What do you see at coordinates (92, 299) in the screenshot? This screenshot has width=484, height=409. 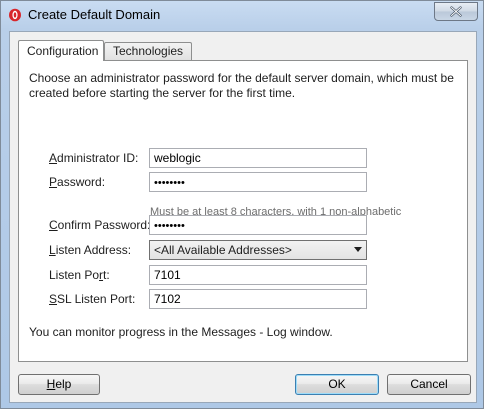 I see `ssl-listen-port-label: SSL Listen Port:` at bounding box center [92, 299].